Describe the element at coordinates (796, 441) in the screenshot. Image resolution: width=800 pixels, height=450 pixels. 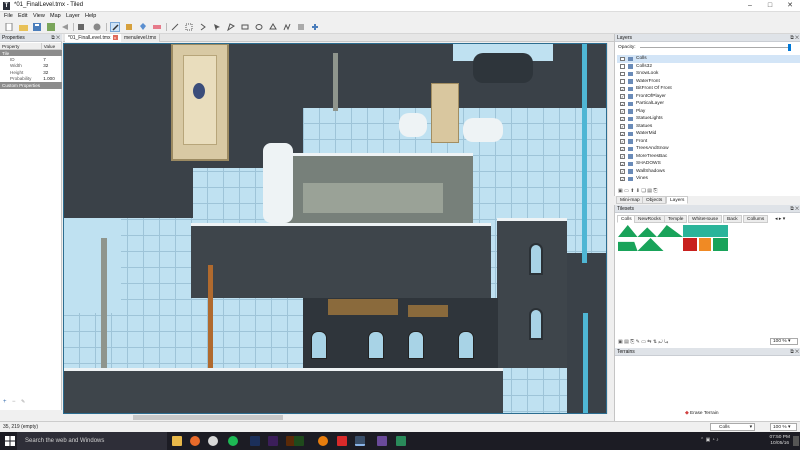
I see `notifications-icon` at that location.